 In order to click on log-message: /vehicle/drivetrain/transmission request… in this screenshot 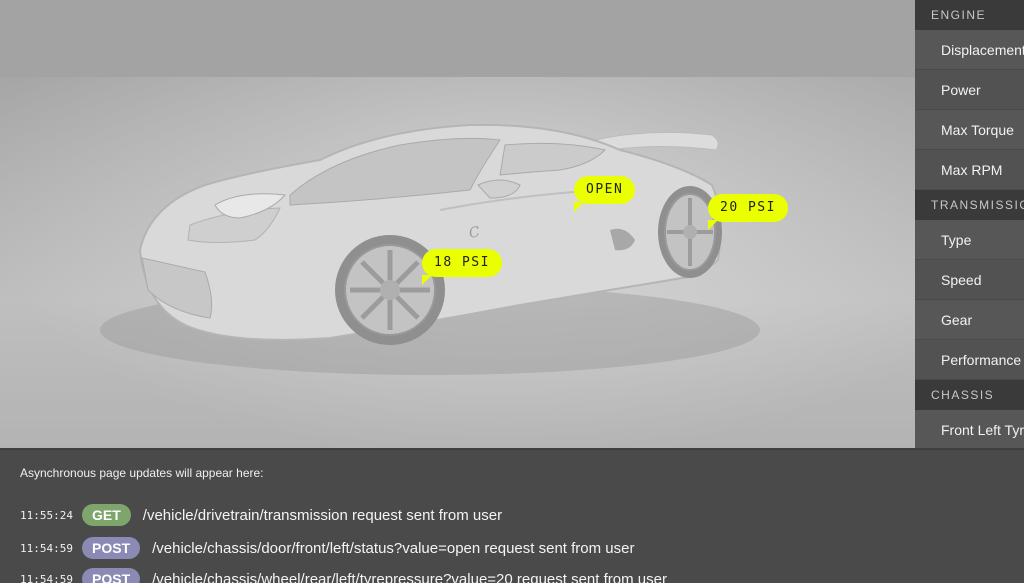, I will do `click(322, 515)`.